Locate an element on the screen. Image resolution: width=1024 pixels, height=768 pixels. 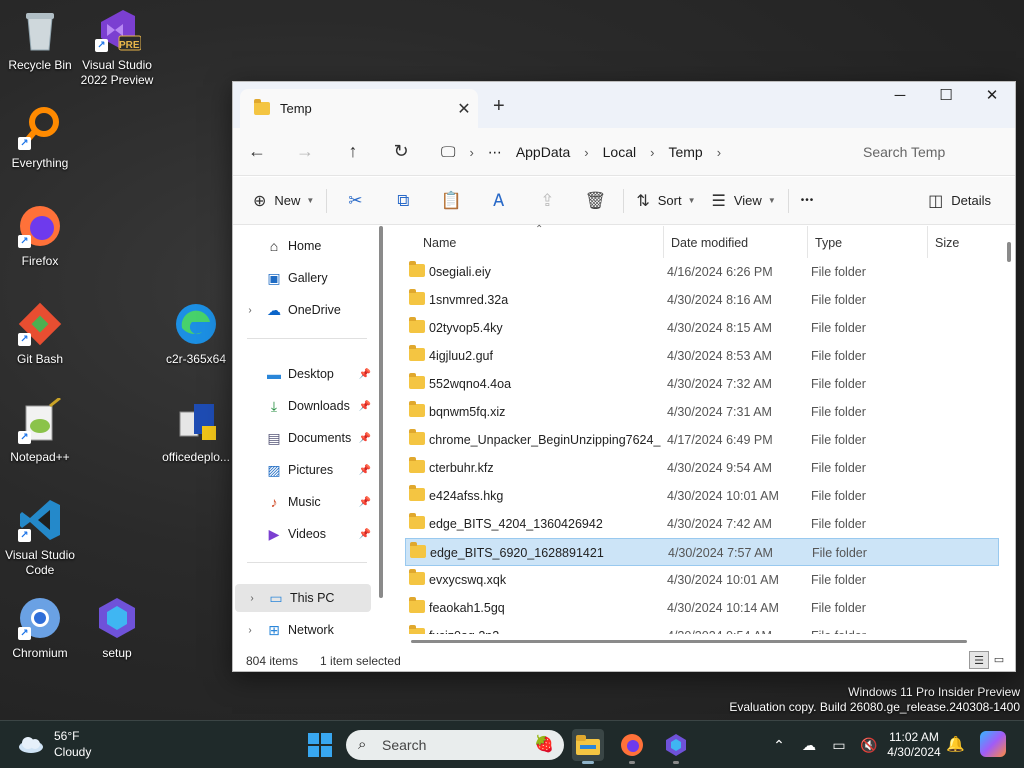
volume-muted-icon: 🔇 is located at coordinates (869, 745).